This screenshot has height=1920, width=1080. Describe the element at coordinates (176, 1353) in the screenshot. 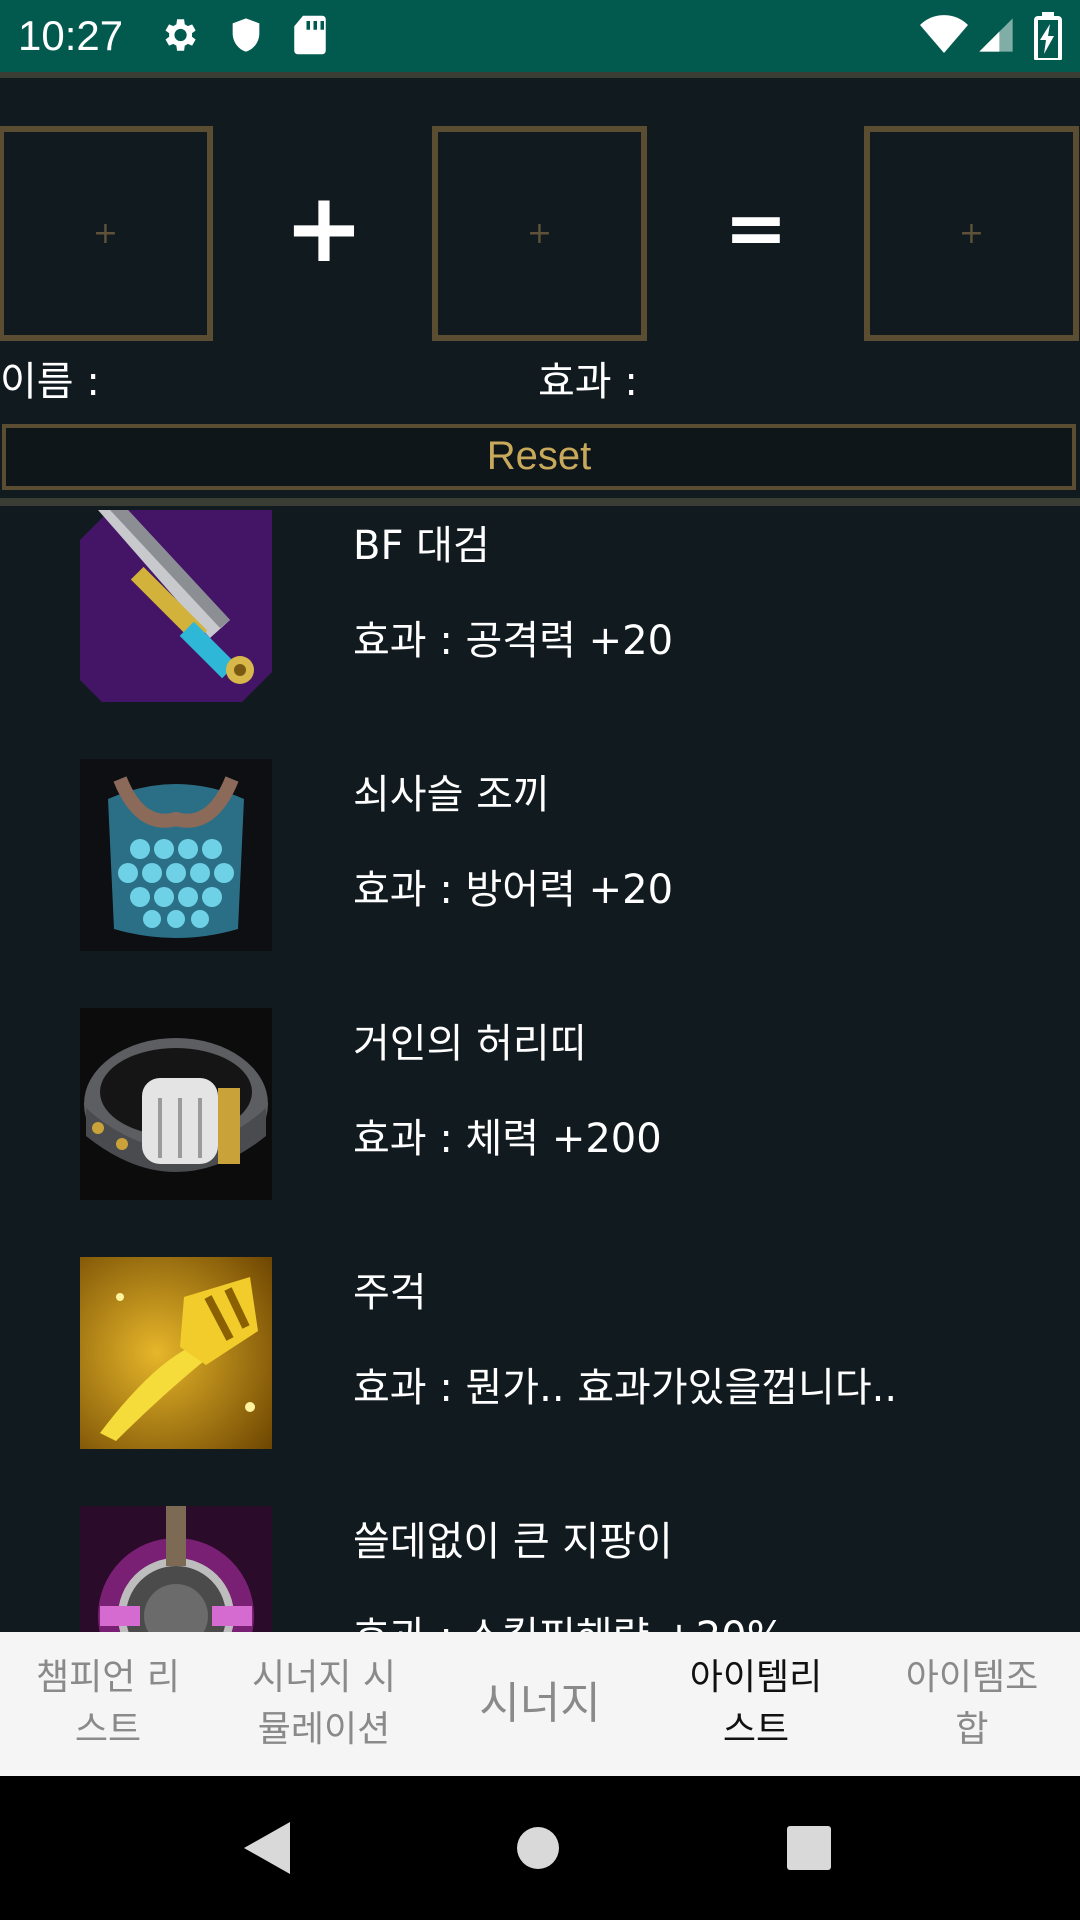

I see `spatula-icon` at that location.